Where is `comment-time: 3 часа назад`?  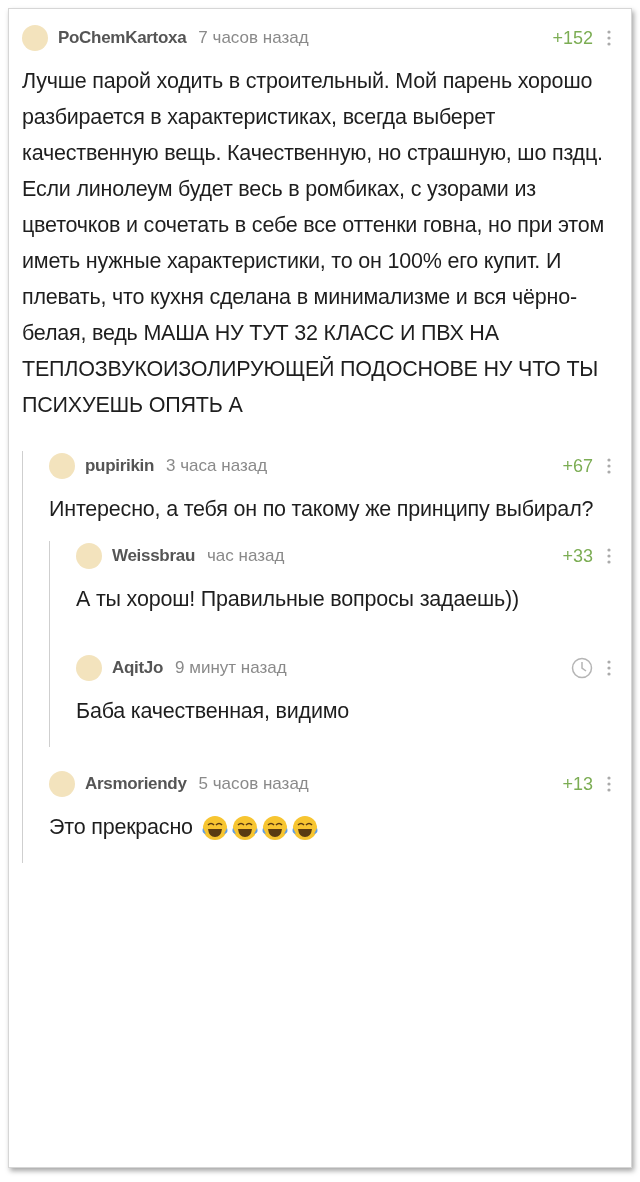 comment-time: 3 часа назад is located at coordinates (217, 466).